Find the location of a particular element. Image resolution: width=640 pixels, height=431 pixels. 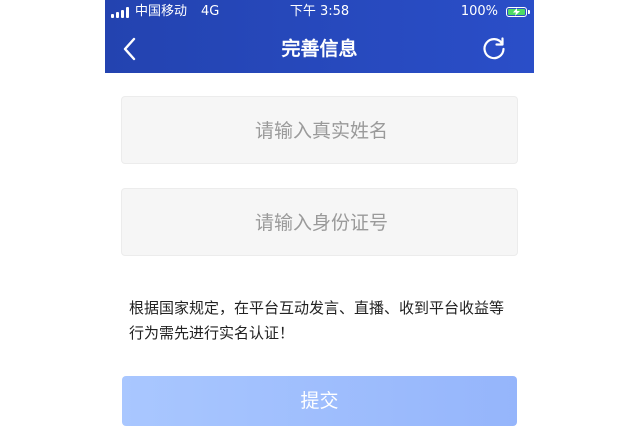

id-field is located at coordinates (321, 222).